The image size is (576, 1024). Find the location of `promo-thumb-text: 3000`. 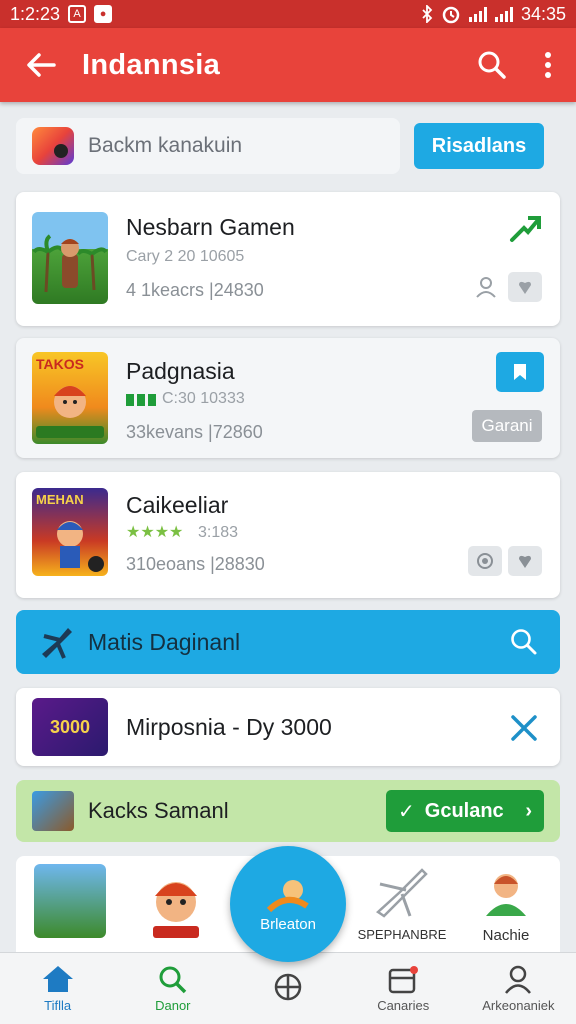

promo-thumb-text: 3000 is located at coordinates (70, 726).